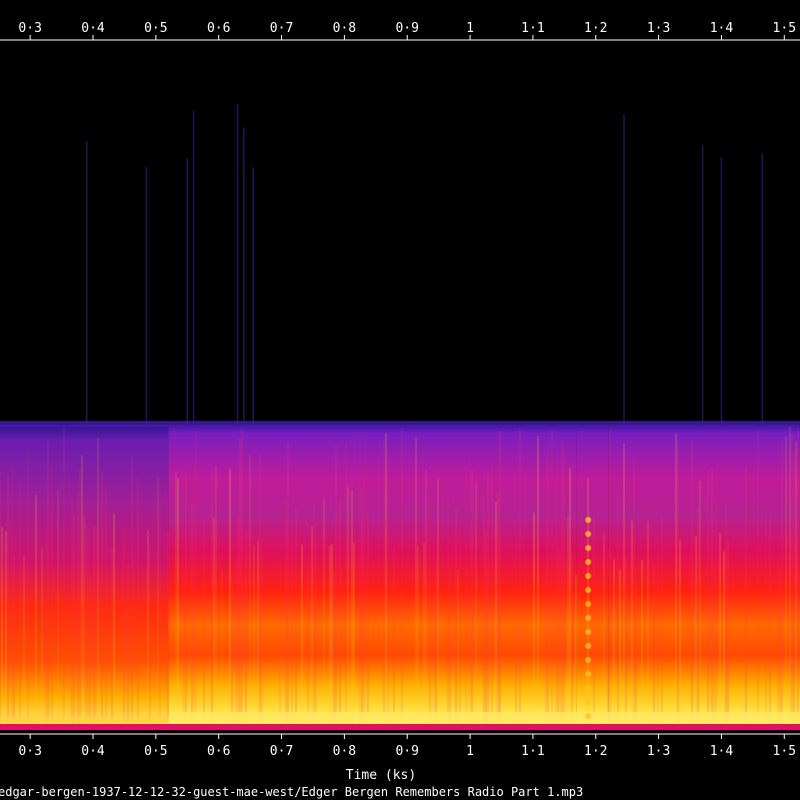 This screenshot has height=800, width=800. I want to click on bottom-tick-label: 1·3, so click(658, 751).